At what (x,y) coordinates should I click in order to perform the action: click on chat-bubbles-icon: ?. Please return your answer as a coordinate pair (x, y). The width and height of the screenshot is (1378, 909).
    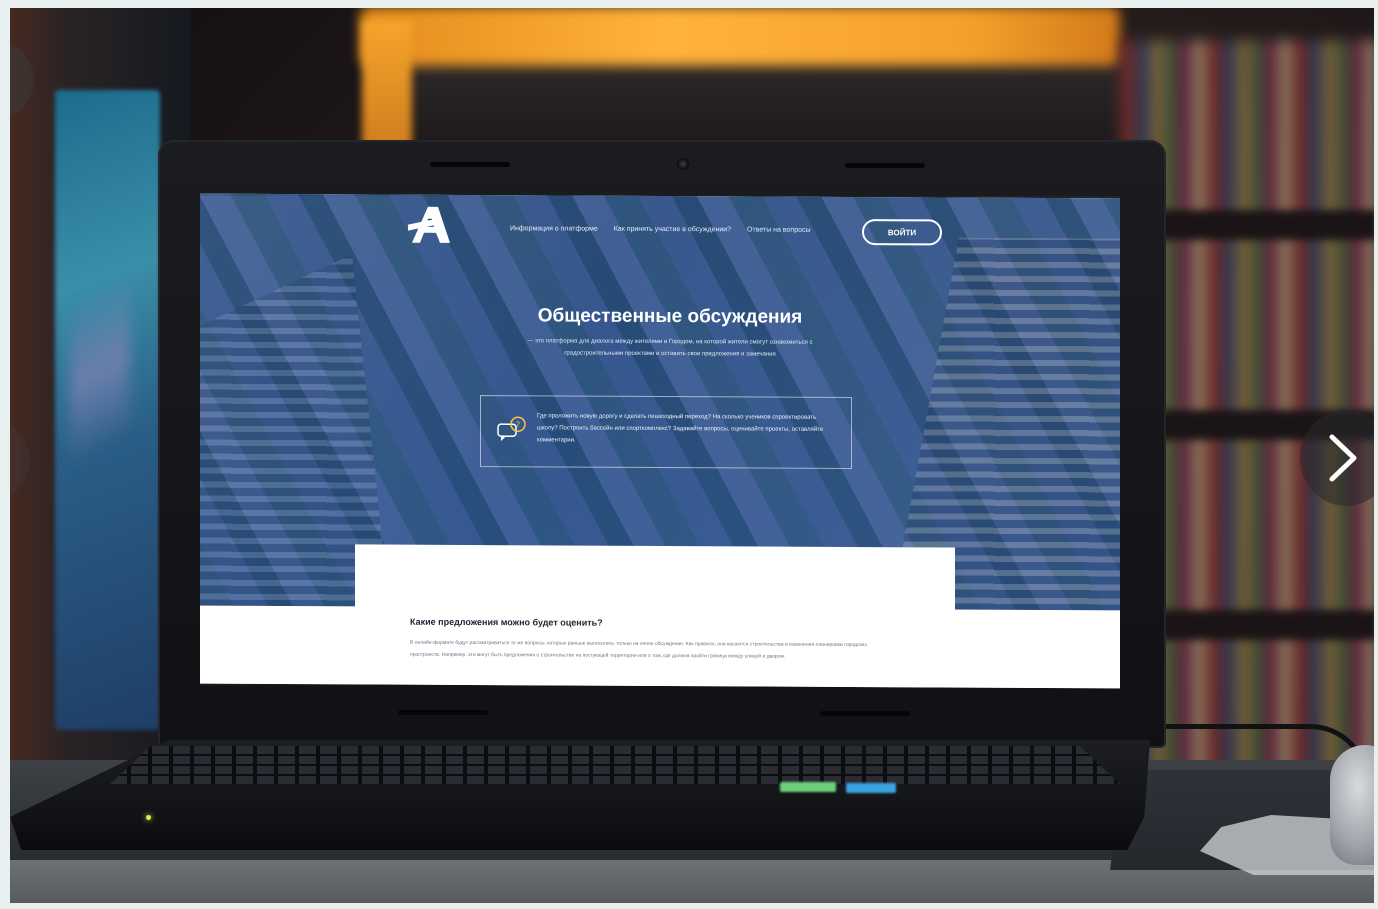
    Looking at the image, I should click on (511, 429).